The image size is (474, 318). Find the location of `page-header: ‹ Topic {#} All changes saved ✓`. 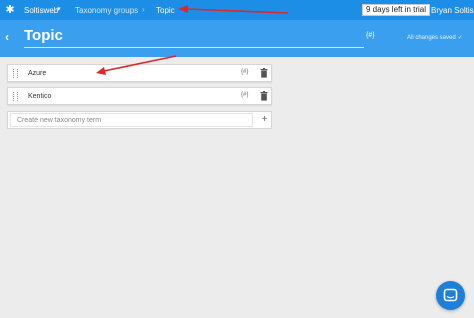

page-header: ‹ Topic {#} All changes saved ✓ is located at coordinates (237, 38).